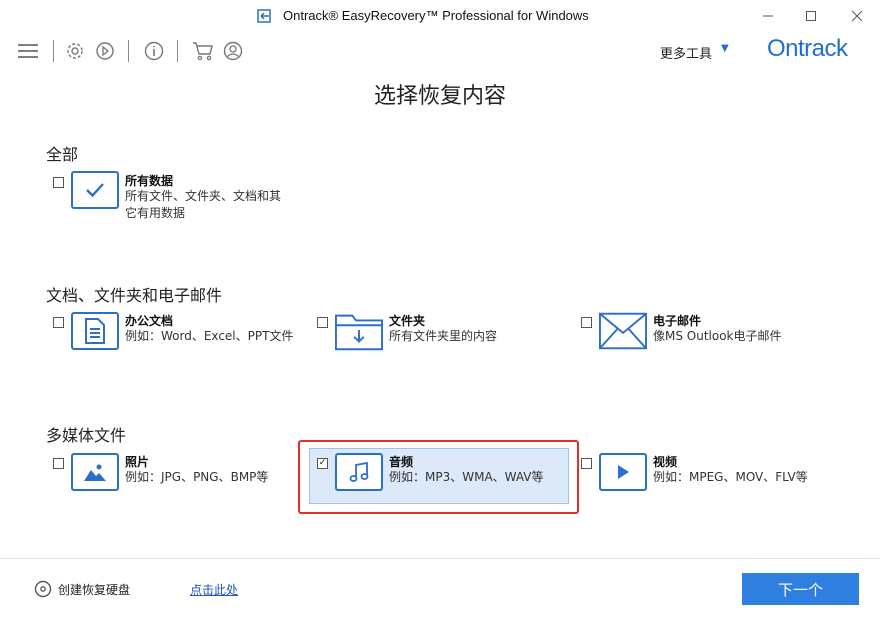  I want to click on audio-highlight-frame, so click(438, 477).